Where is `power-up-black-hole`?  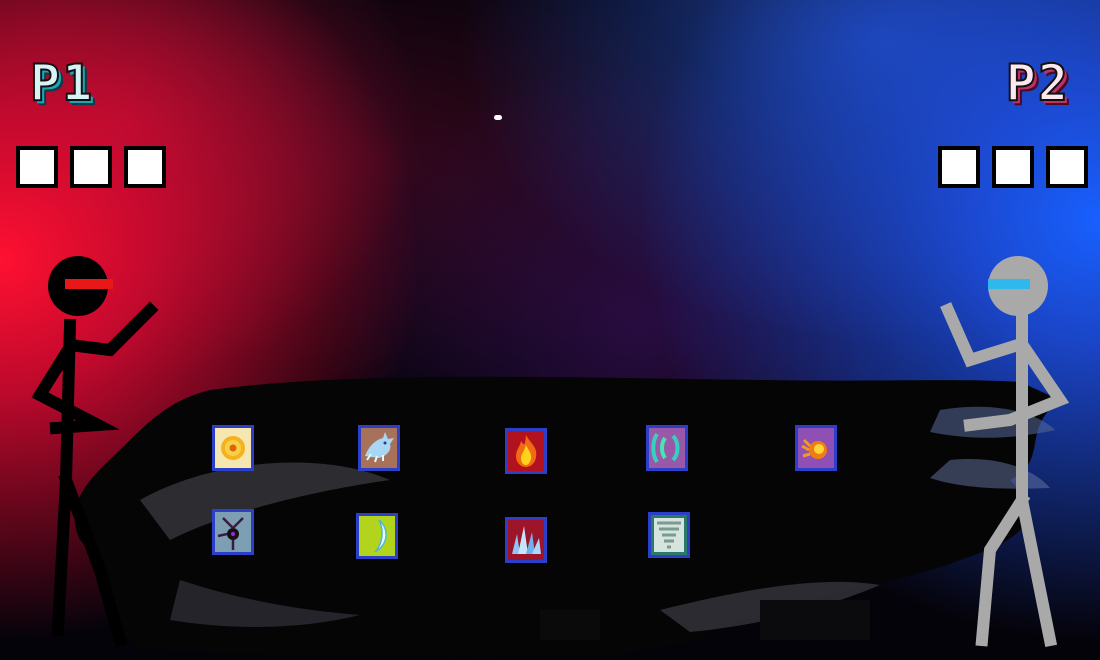
power-up-black-hole is located at coordinates (233, 532).